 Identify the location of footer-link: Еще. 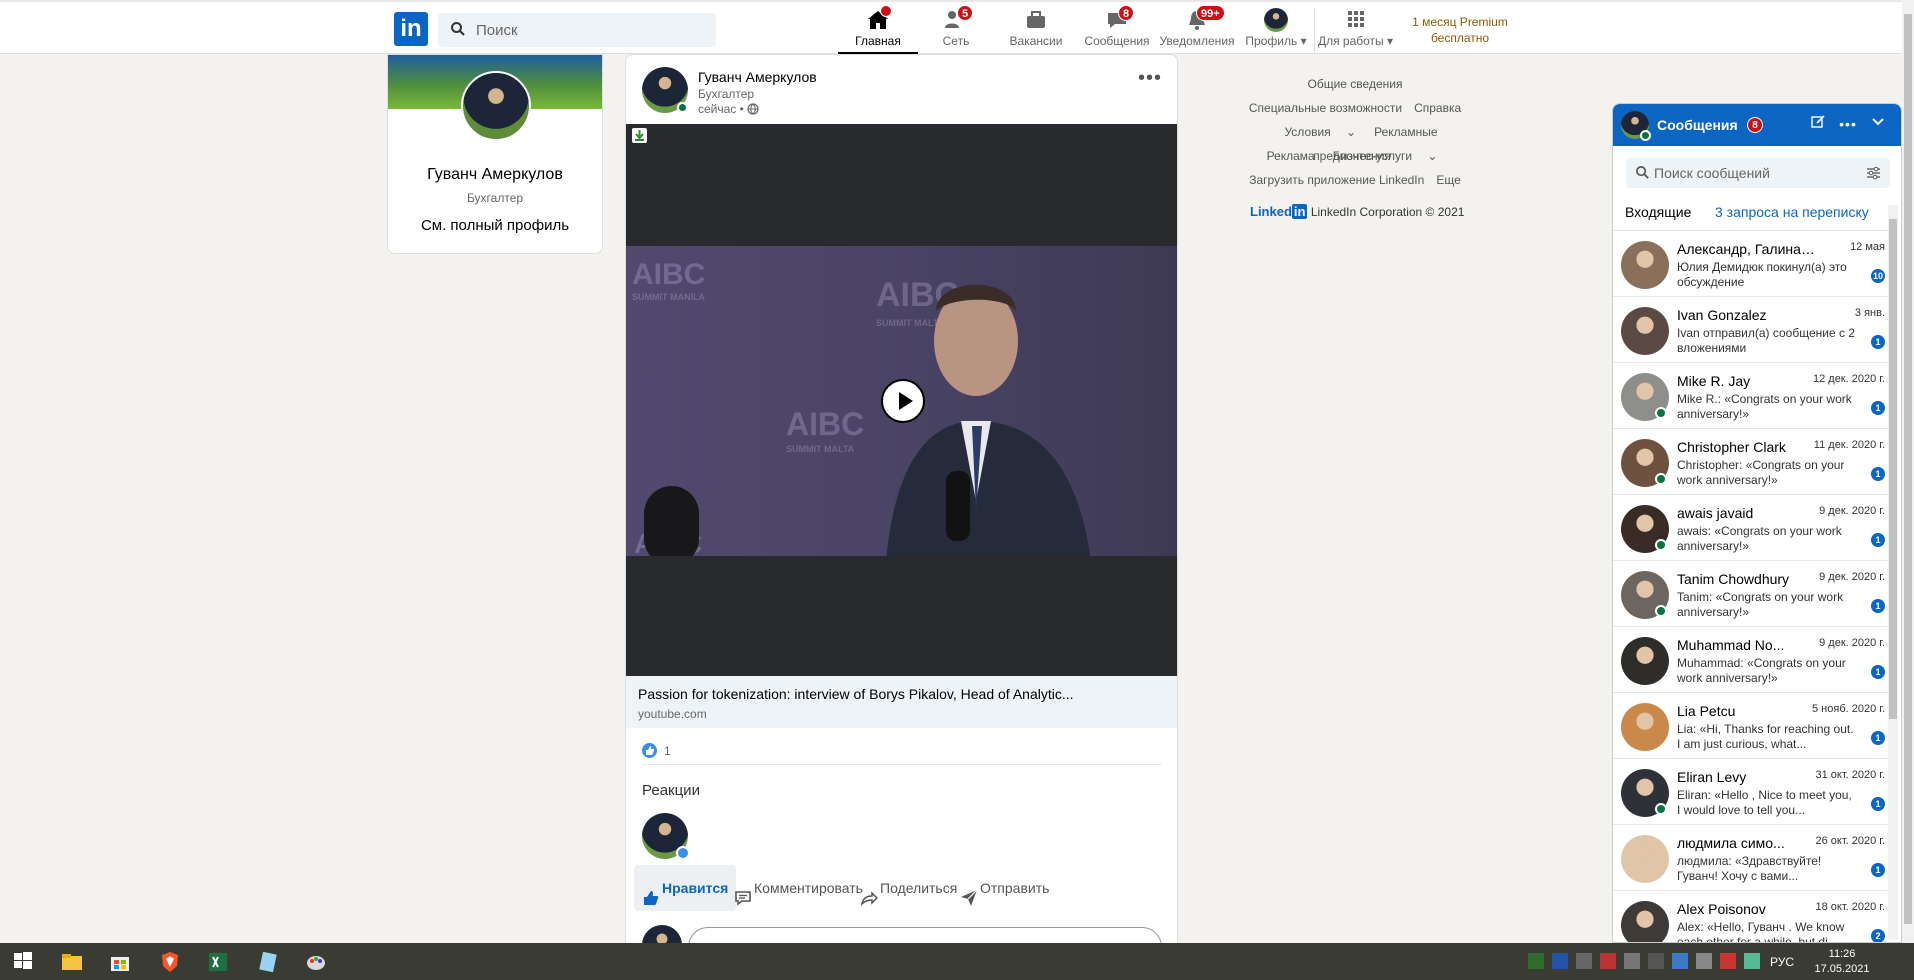
(1448, 180).